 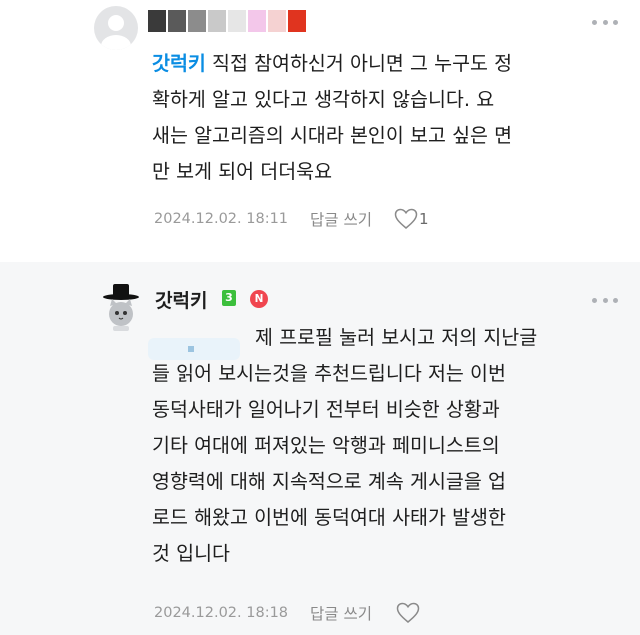 I want to click on comment-meta: 2024.12.02. 18:11 답글 쓰기 1, so click(x=291, y=219).